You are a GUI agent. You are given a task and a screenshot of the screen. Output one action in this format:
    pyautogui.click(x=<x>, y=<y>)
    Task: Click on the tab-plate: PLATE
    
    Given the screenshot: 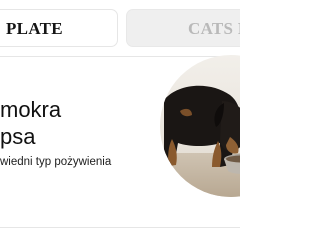 What is the action you would take?
    pyautogui.click(x=59, y=28)
    